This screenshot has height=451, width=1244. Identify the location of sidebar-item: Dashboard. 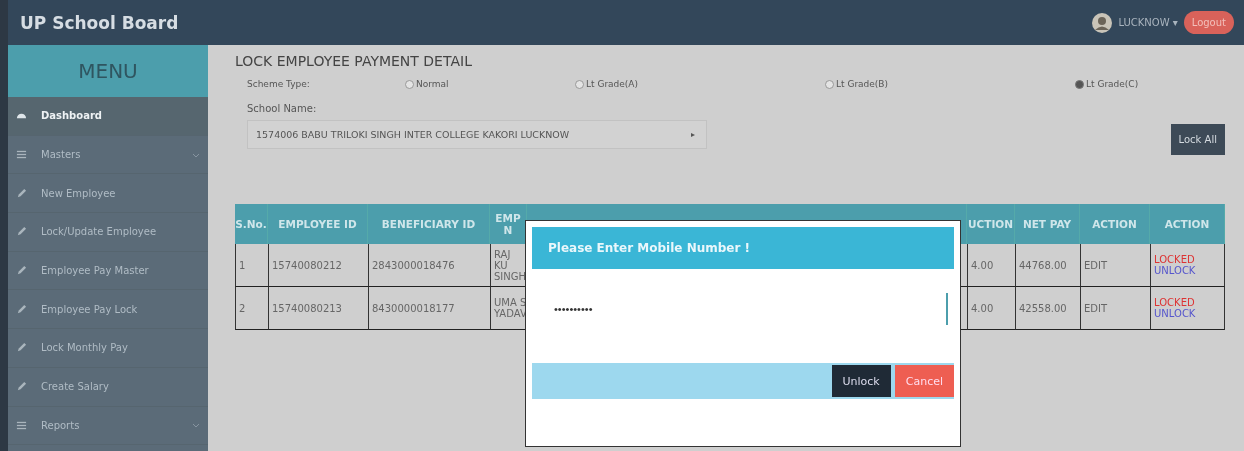
(108, 116).